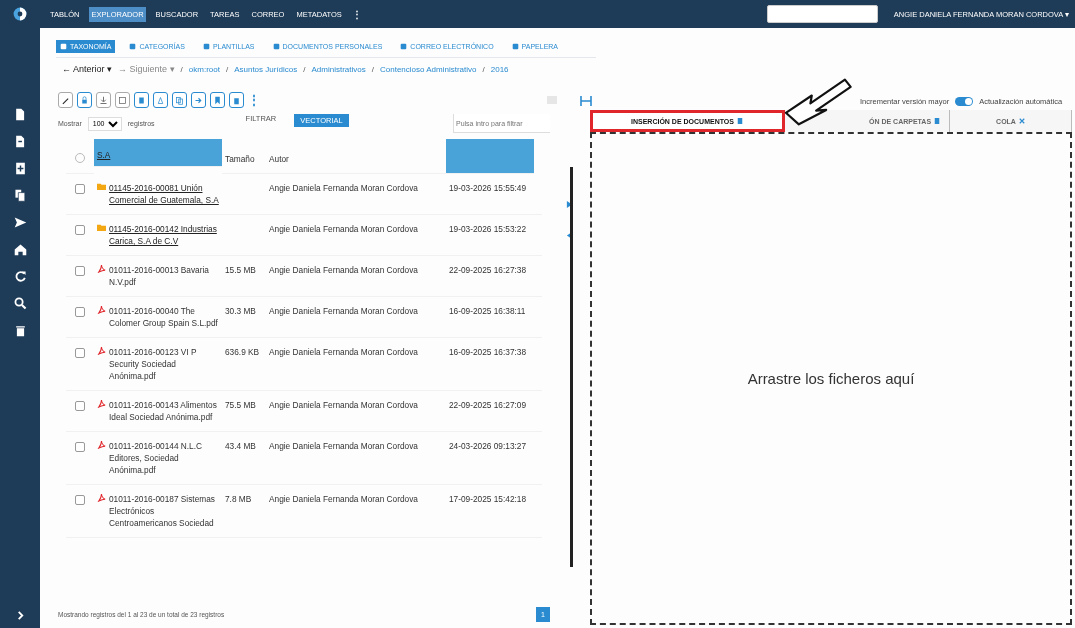 Image resolution: width=1075 pixels, height=628 pixels. Describe the element at coordinates (164, 411) in the screenshot. I see `file-name: 01011-2016-00143 Alimentos Ideal Sociedad Anónima.pdf` at that location.